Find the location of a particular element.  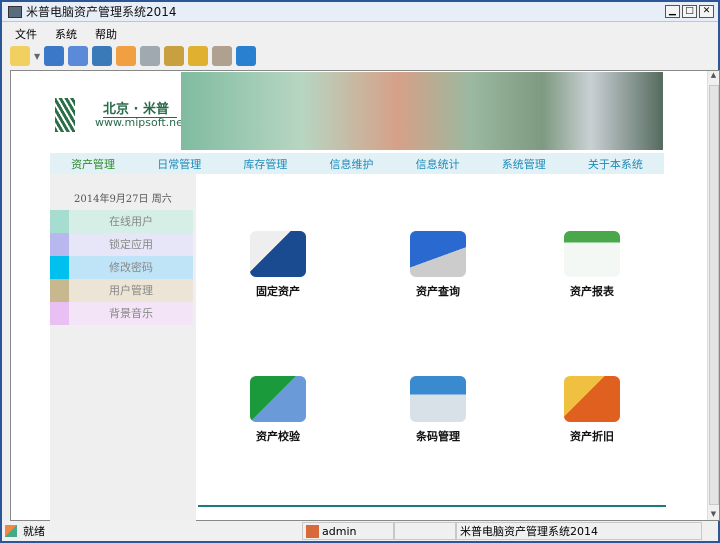

side-item: 用户管理 is located at coordinates (121, 290).